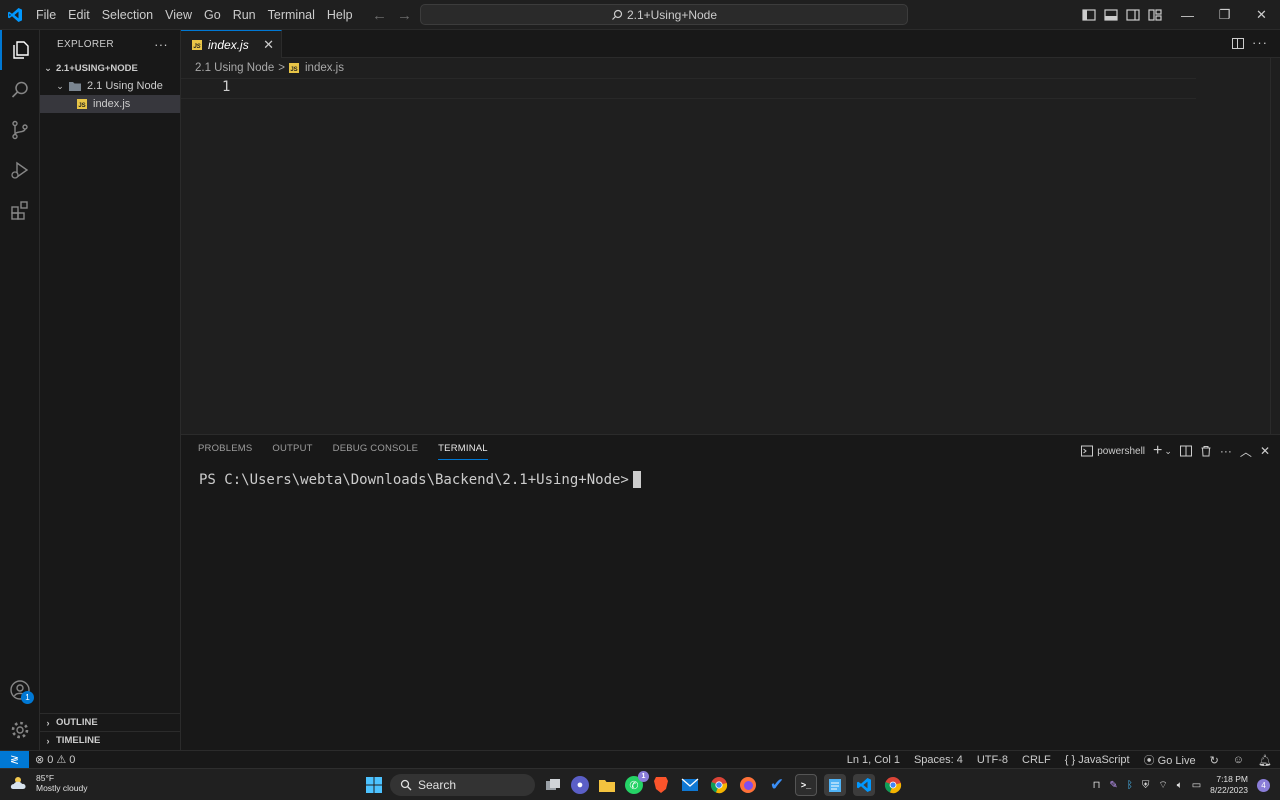 The height and width of the screenshot is (800, 1280). What do you see at coordinates (748, 785) in the screenshot?
I see `firefox-icon` at bounding box center [748, 785].